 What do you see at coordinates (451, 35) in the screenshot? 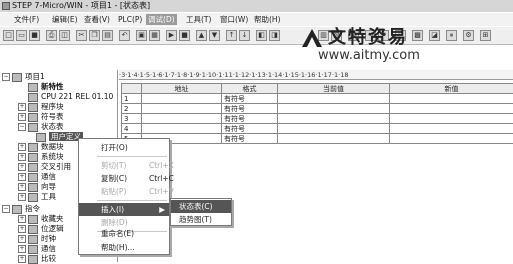
I see `pause-icon: ⏸` at bounding box center [451, 35].